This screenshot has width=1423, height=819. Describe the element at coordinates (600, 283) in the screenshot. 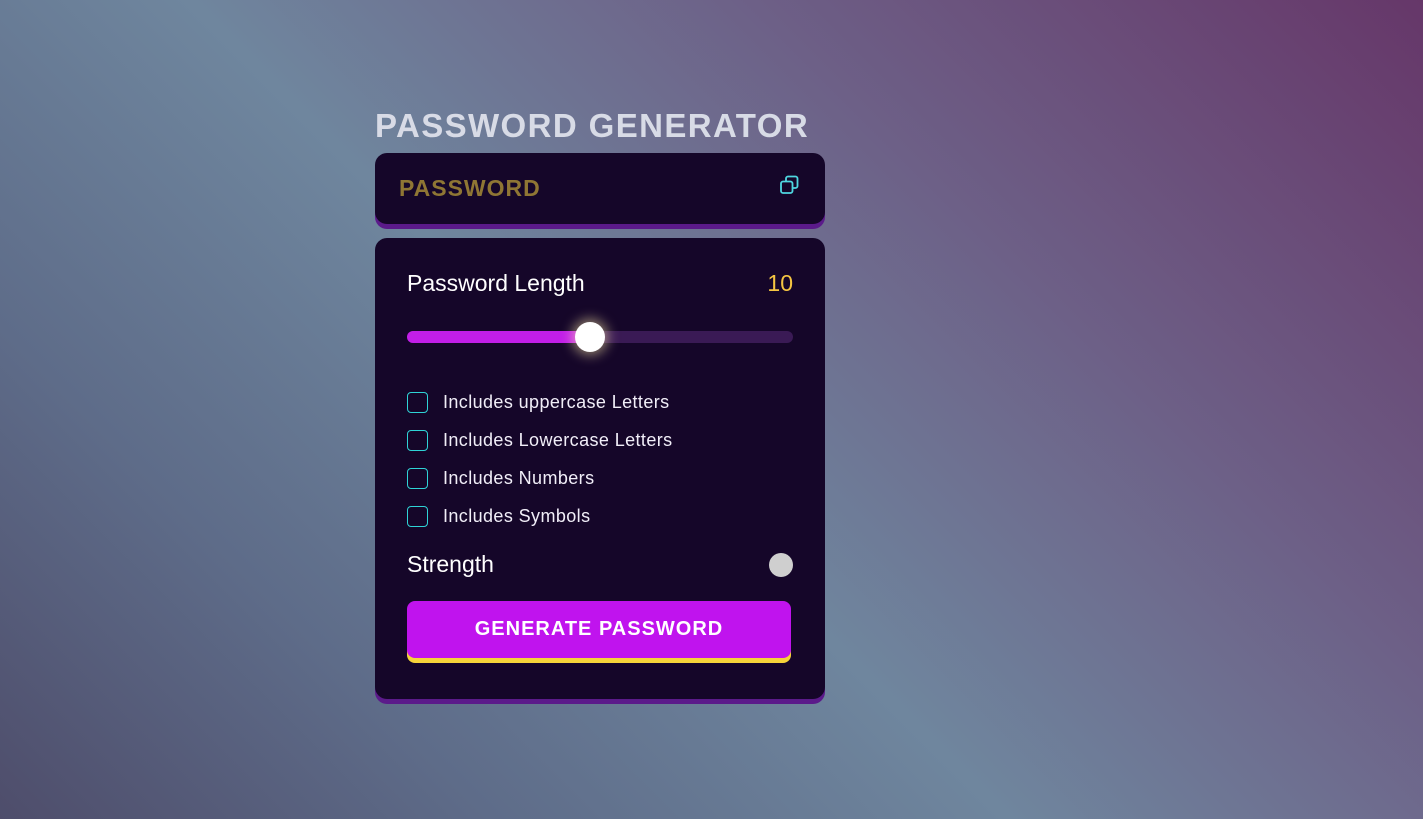

I see `length-row: Password Length 10` at that location.